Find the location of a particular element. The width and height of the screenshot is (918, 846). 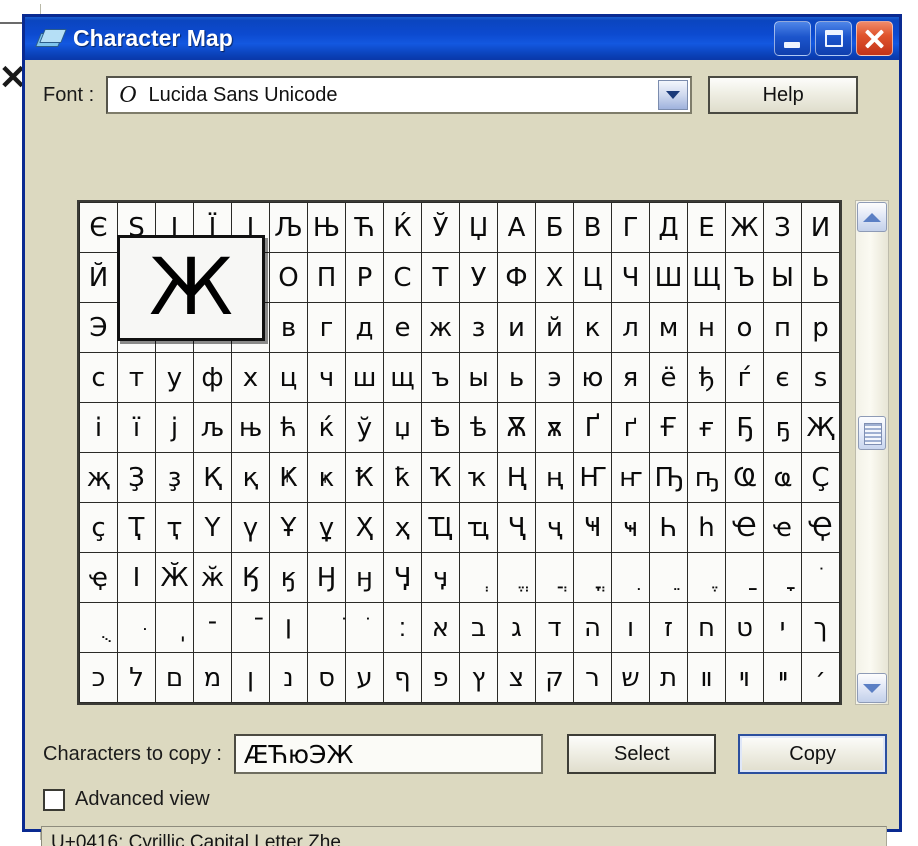

character-cell: נ is located at coordinates (288, 677).